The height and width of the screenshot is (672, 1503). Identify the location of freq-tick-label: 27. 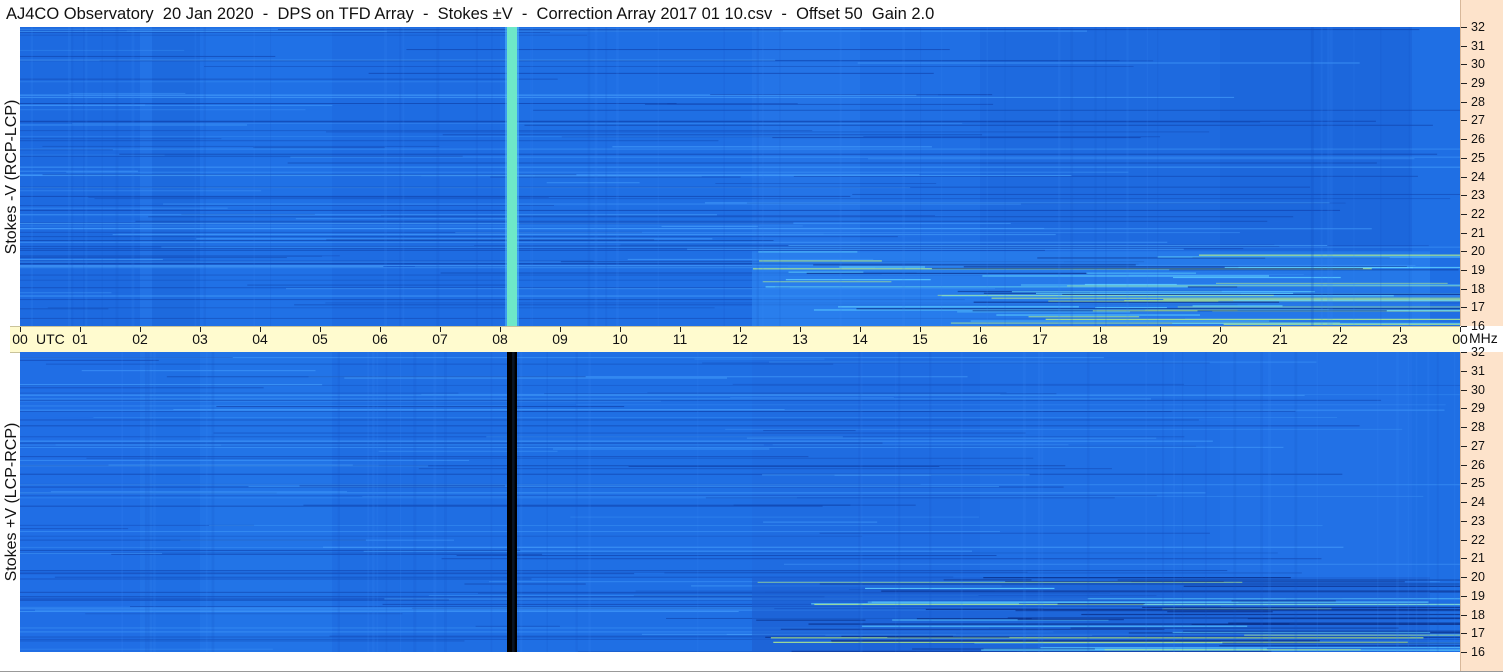
(1478, 445).